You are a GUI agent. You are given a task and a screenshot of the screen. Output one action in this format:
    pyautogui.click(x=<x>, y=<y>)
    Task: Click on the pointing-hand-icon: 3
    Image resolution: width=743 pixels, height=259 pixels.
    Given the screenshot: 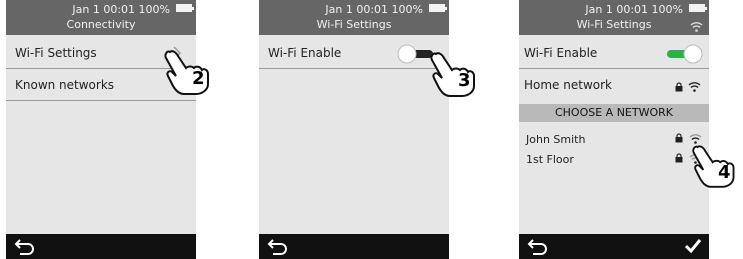 What is the action you would take?
    pyautogui.click(x=456, y=74)
    